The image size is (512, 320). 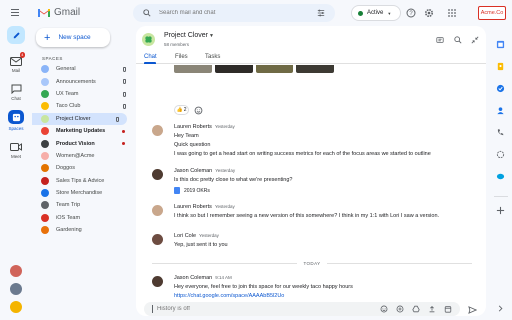 What do you see at coordinates (181, 110) in the screenshot?
I see `reaction-chip: 👍 2` at bounding box center [181, 110].